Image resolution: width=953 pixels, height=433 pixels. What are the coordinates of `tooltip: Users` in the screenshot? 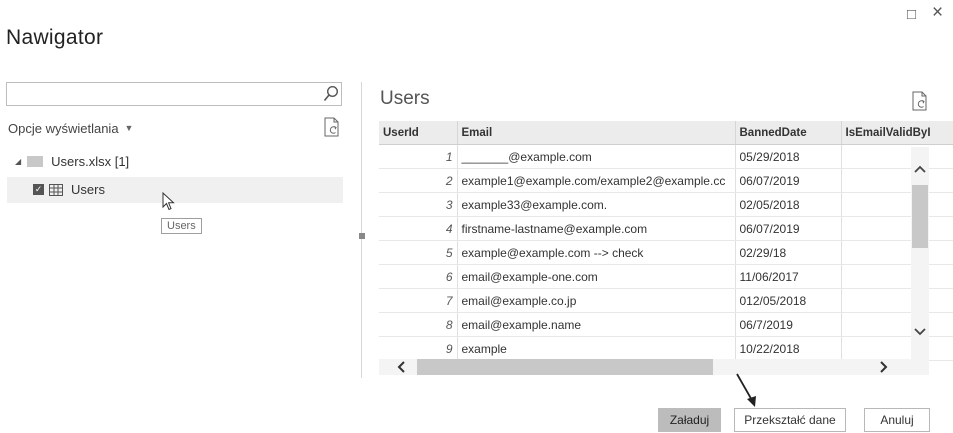 It's located at (181, 226).